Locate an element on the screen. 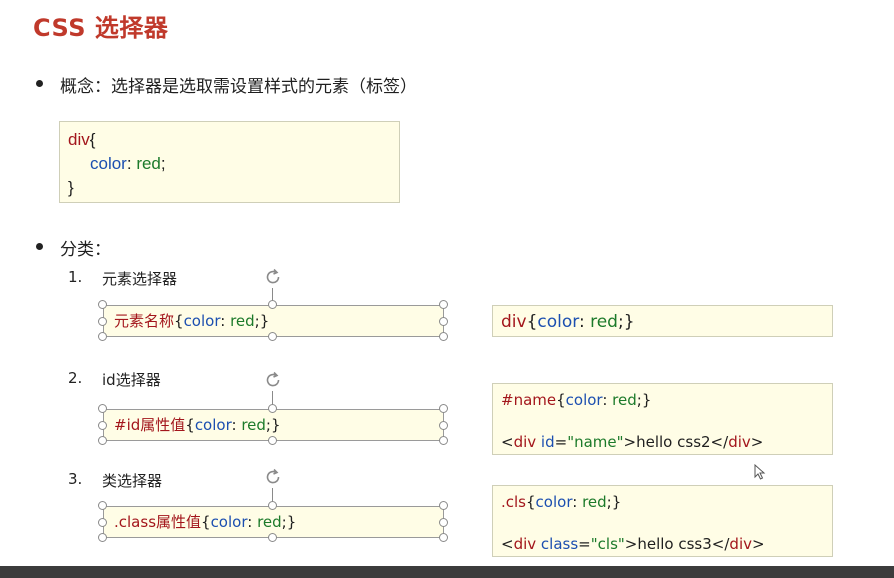 The width and height of the screenshot is (894, 578). item-number: 2. is located at coordinates (75, 378).